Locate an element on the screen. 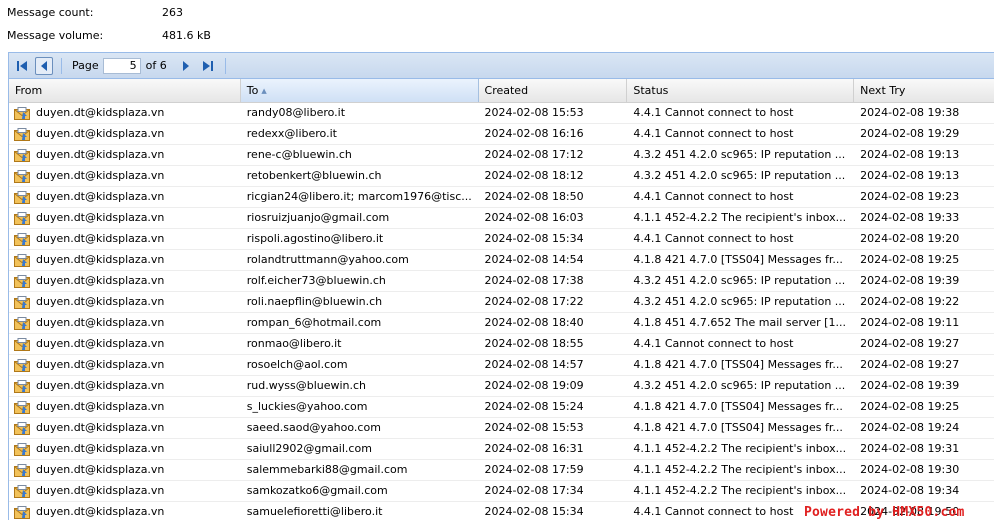 The height and width of the screenshot is (520, 994). cell-created: 2024-02-08 15:53 is located at coordinates (534, 427).